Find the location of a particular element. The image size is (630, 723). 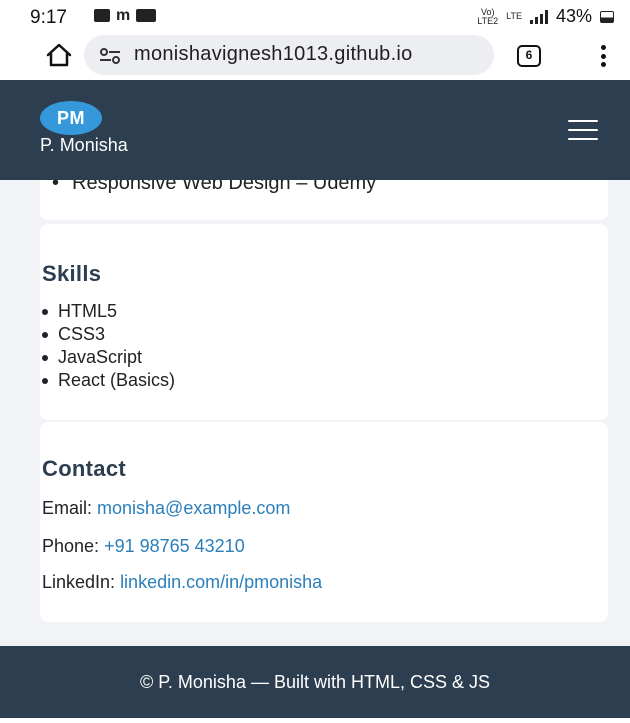

lte-icon: LTE is located at coordinates (514, 16).